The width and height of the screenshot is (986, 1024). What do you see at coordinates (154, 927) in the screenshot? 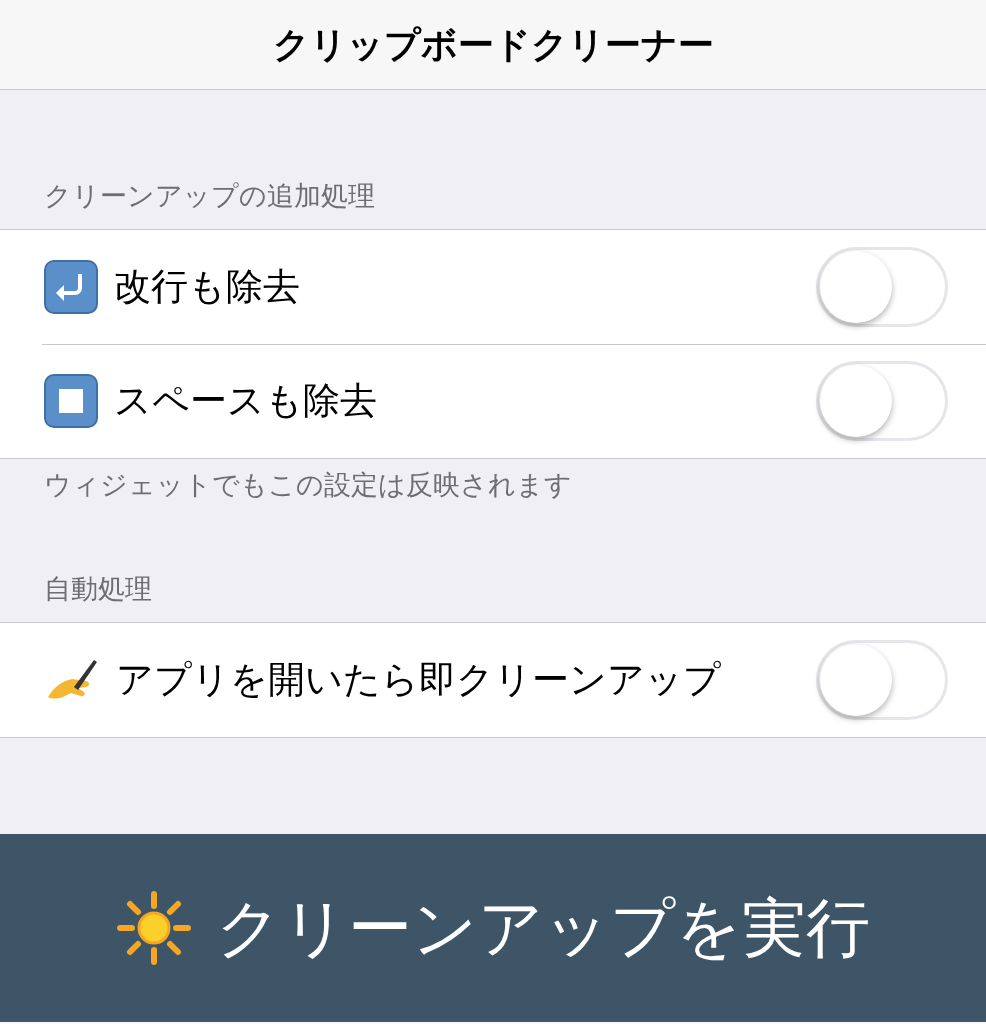
I see `sun-icon` at bounding box center [154, 927].